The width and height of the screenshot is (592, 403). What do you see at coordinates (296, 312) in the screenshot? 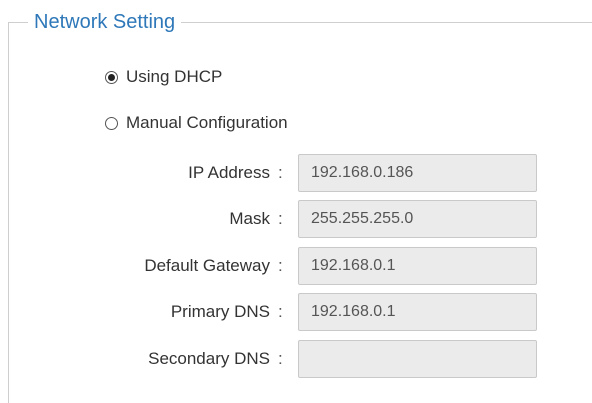
I see `primary-dns-row: Primary DNS :` at bounding box center [296, 312].